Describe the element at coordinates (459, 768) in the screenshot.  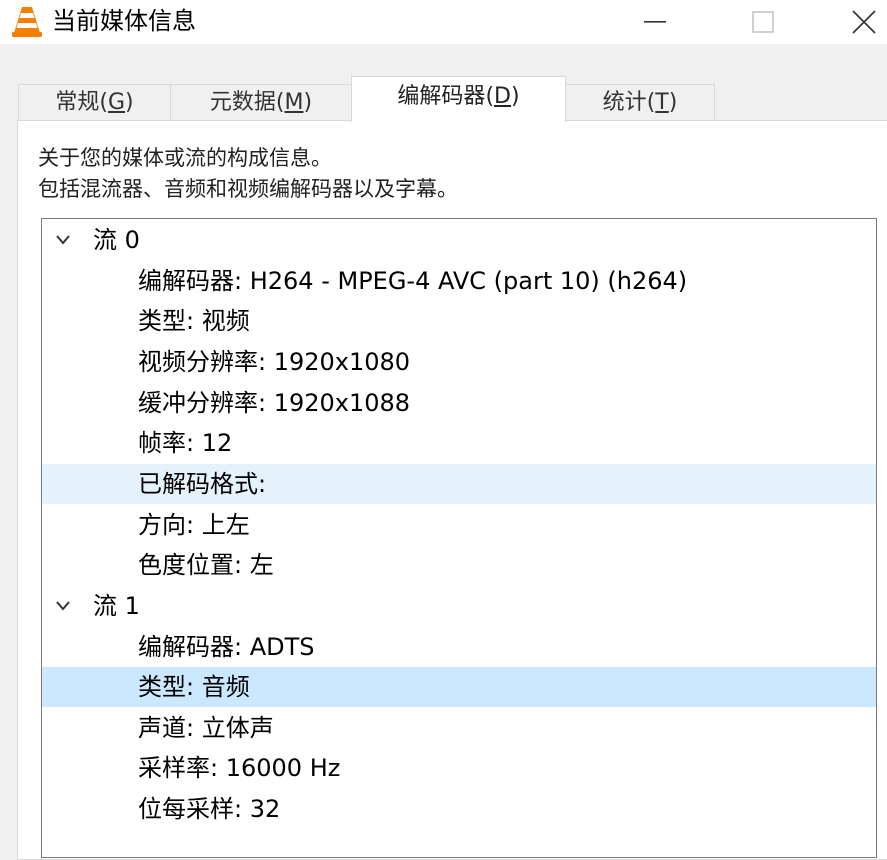
I see `tree-row: 采样率: 16000 Hz` at that location.